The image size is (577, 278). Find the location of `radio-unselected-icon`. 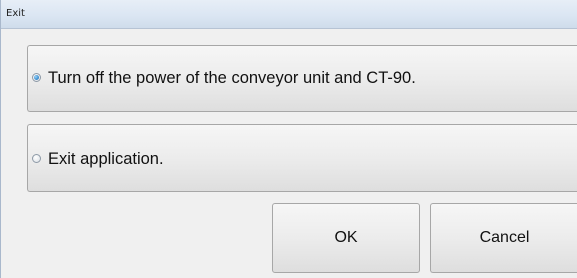

radio-unselected-icon is located at coordinates (36, 158).